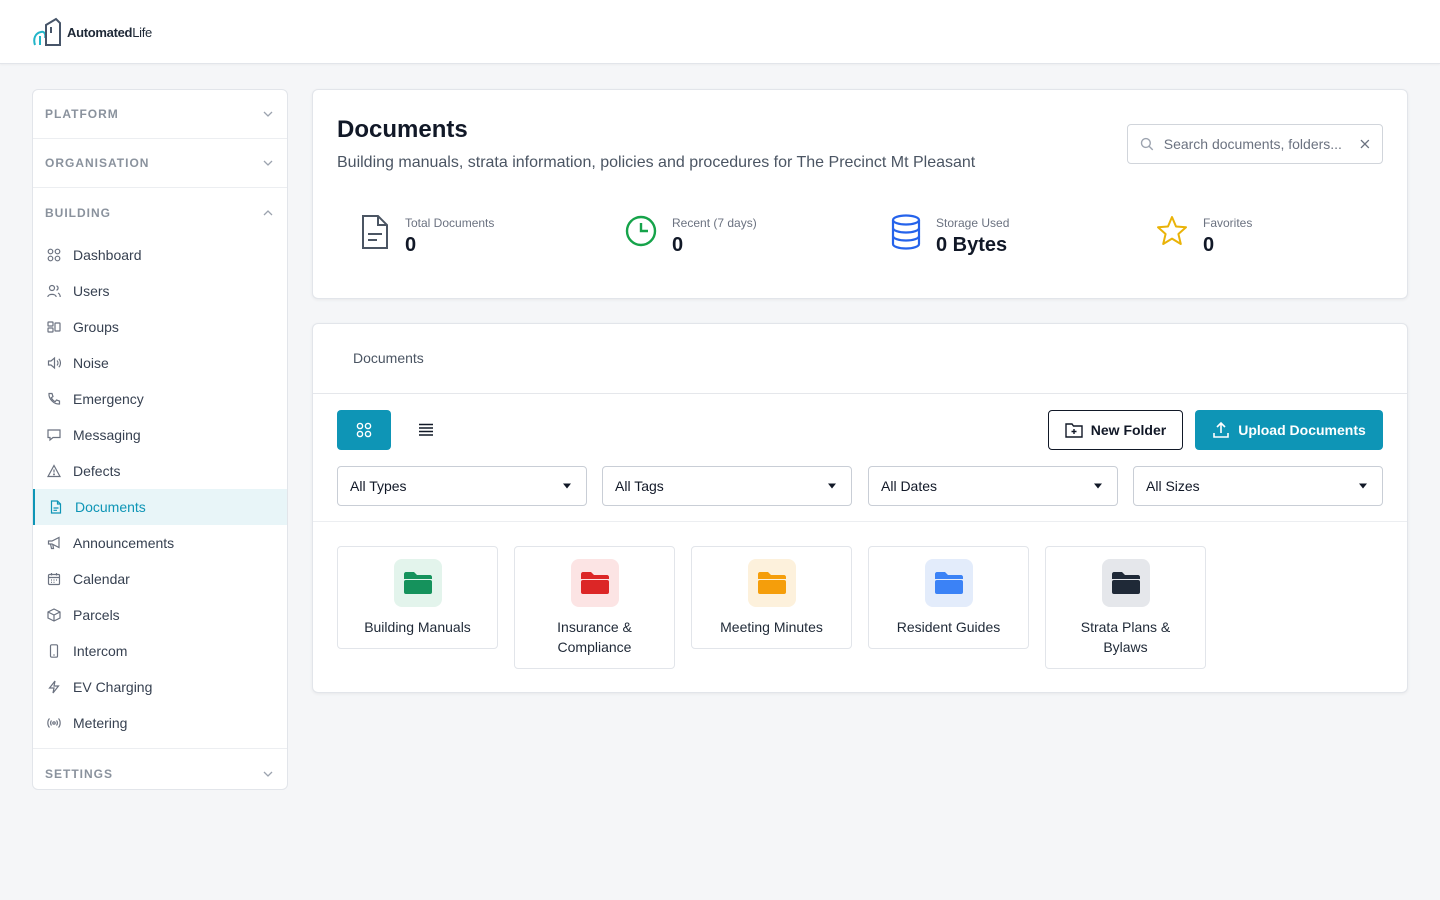  Describe the element at coordinates (594, 637) in the screenshot. I see `folder-name: Insurance & Compliance` at that location.